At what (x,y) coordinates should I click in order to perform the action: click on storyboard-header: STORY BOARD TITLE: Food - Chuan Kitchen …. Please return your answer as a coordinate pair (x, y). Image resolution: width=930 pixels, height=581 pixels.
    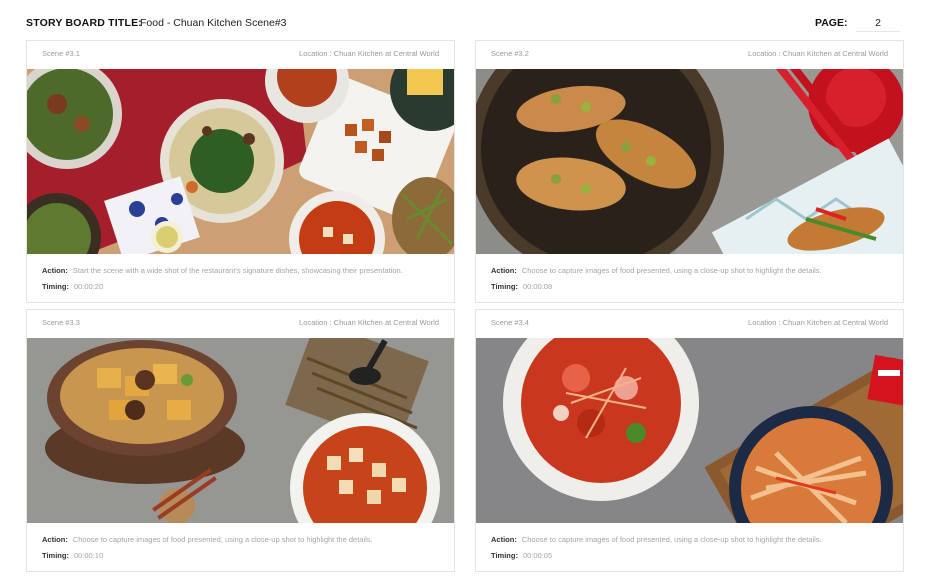
    Looking at the image, I should click on (465, 24).